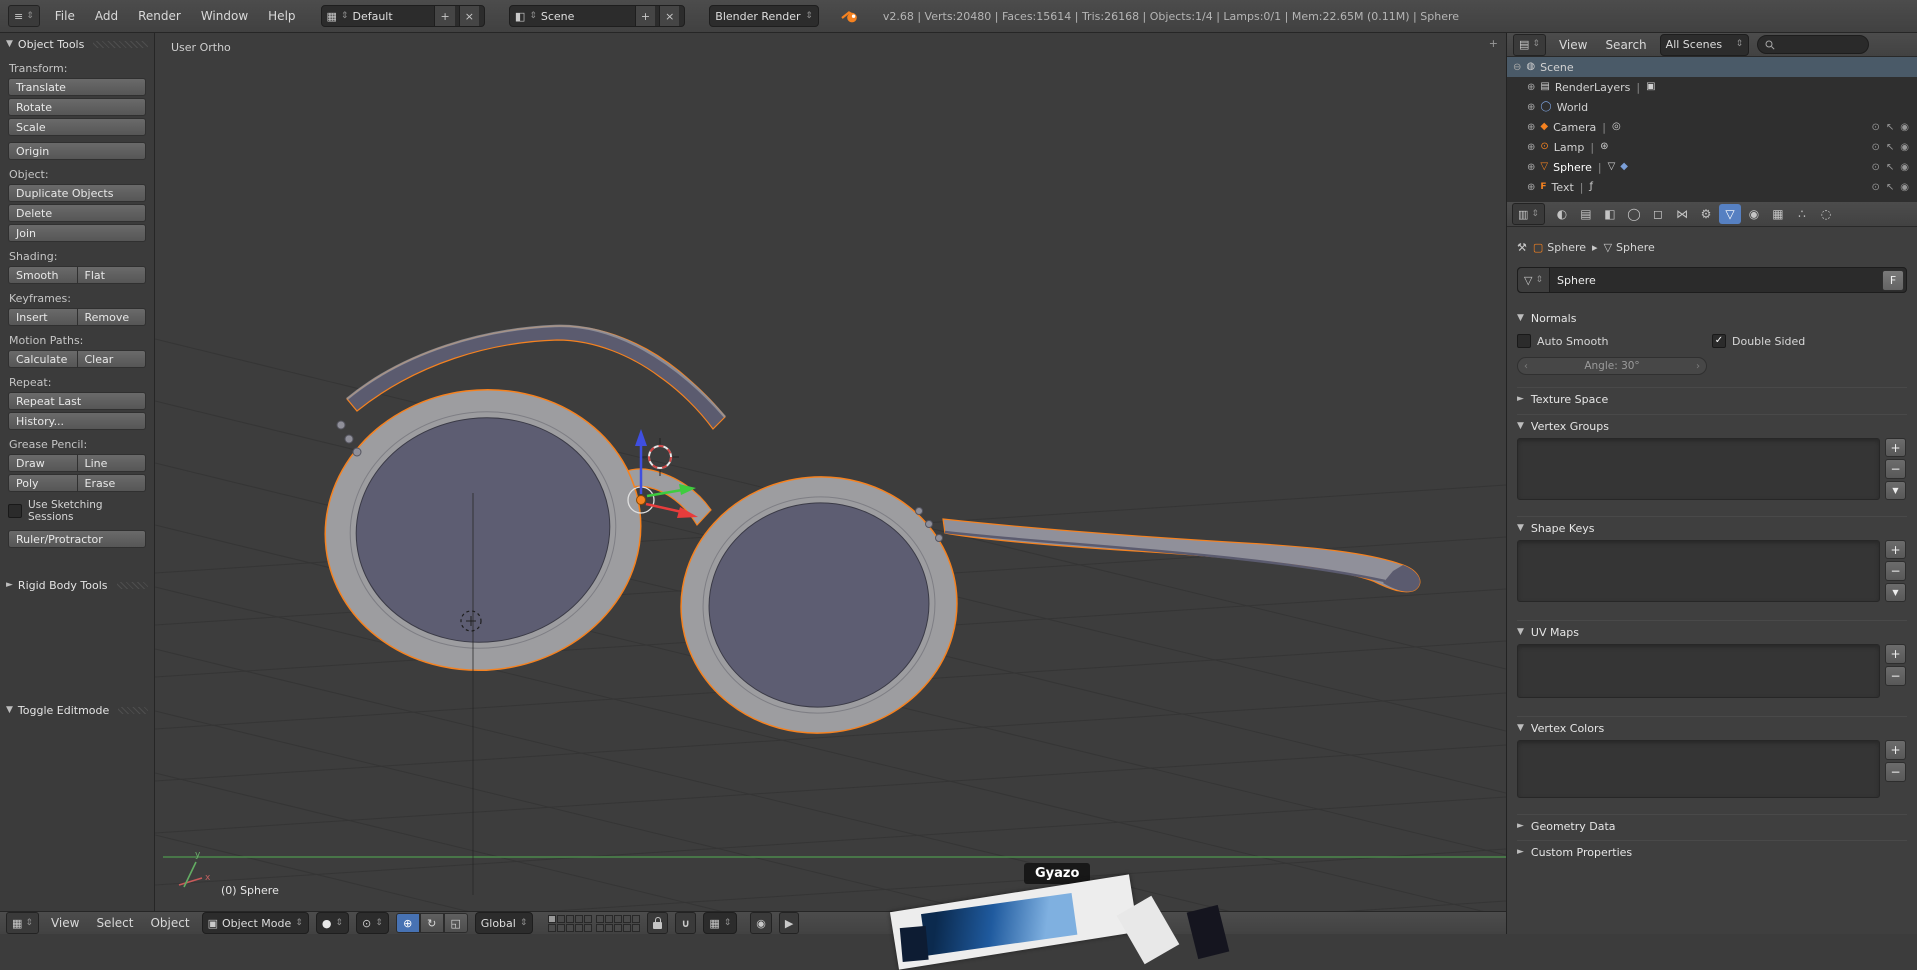 The height and width of the screenshot is (970, 1917). I want to click on breadcrumb-data: ▽ Sphere, so click(1629, 247).